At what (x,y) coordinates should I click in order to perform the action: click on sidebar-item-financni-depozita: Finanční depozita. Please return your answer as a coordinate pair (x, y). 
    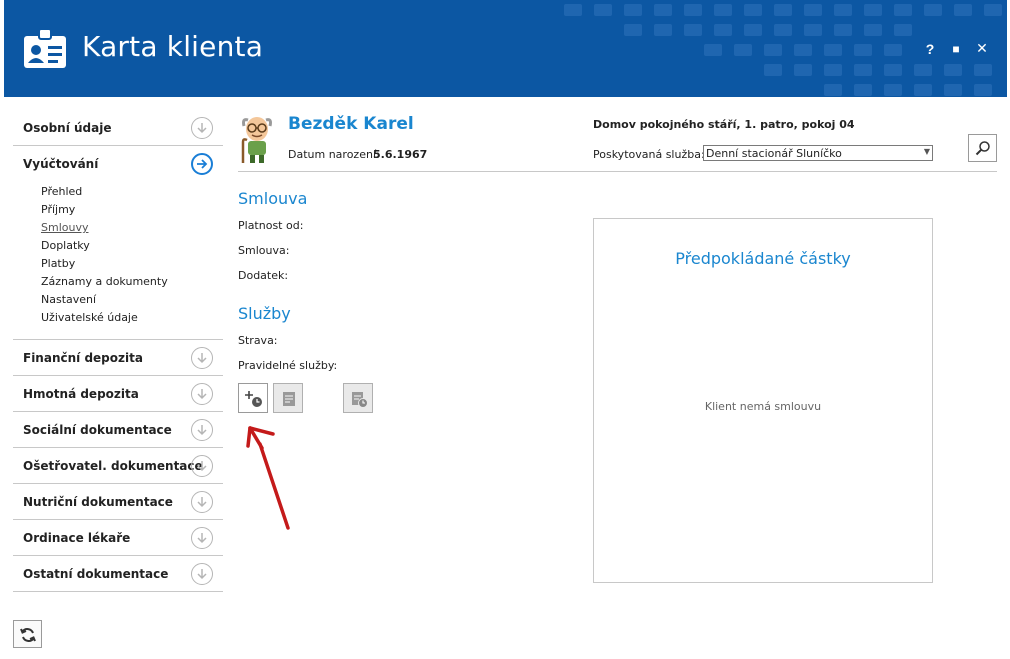
    Looking at the image, I should click on (118, 358).